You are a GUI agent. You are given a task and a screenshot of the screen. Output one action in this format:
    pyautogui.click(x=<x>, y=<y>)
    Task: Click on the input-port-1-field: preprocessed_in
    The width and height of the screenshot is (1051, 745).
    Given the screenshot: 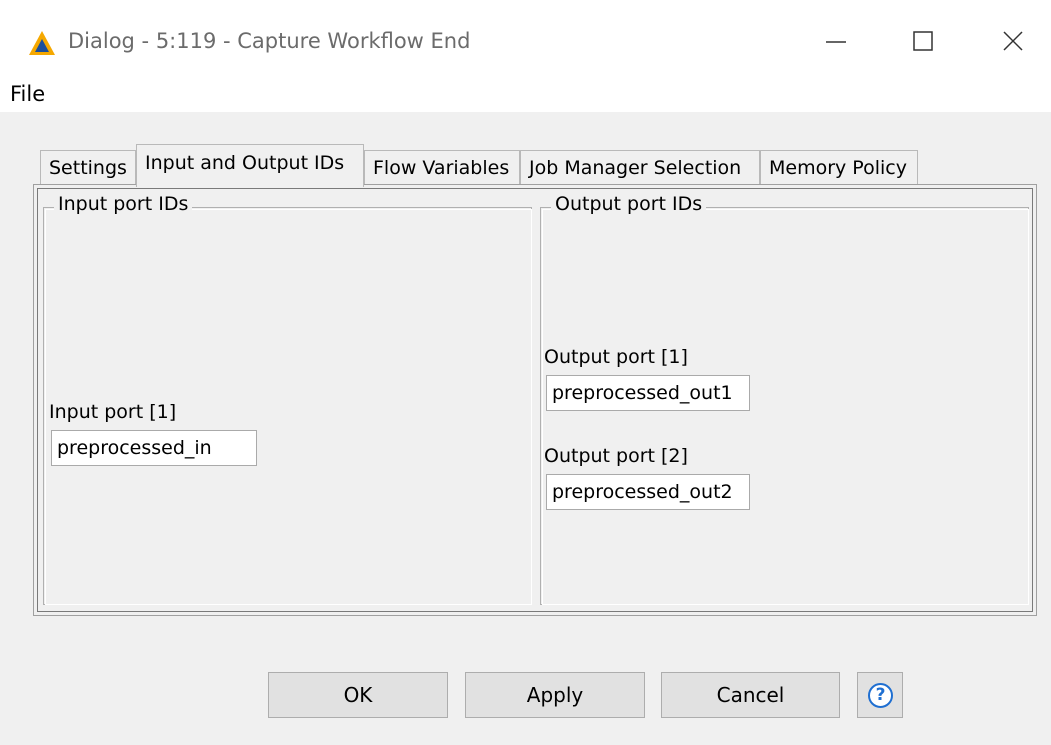 What is the action you would take?
    pyautogui.click(x=154, y=448)
    